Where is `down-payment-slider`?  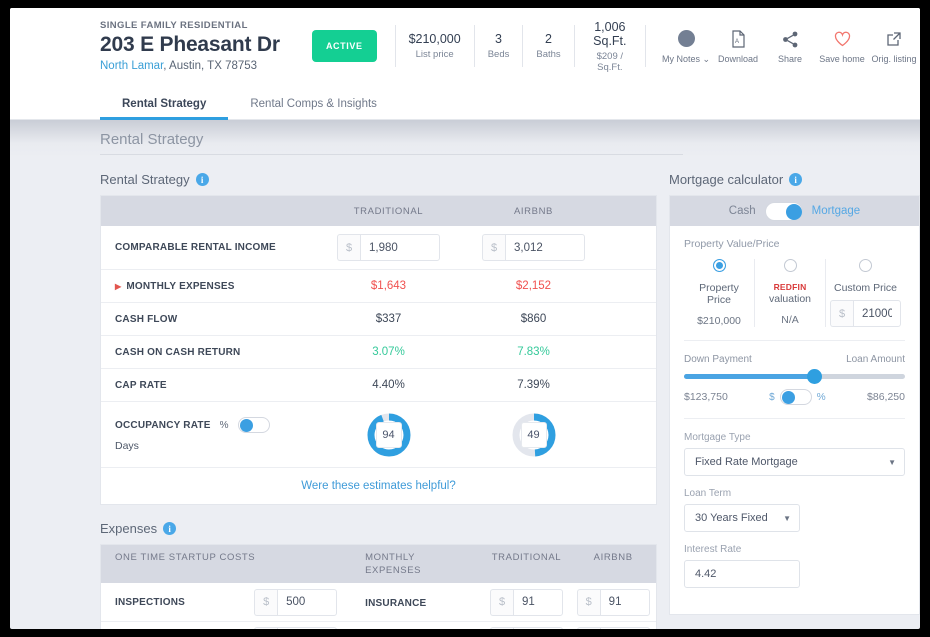 down-payment-slider is located at coordinates (794, 376).